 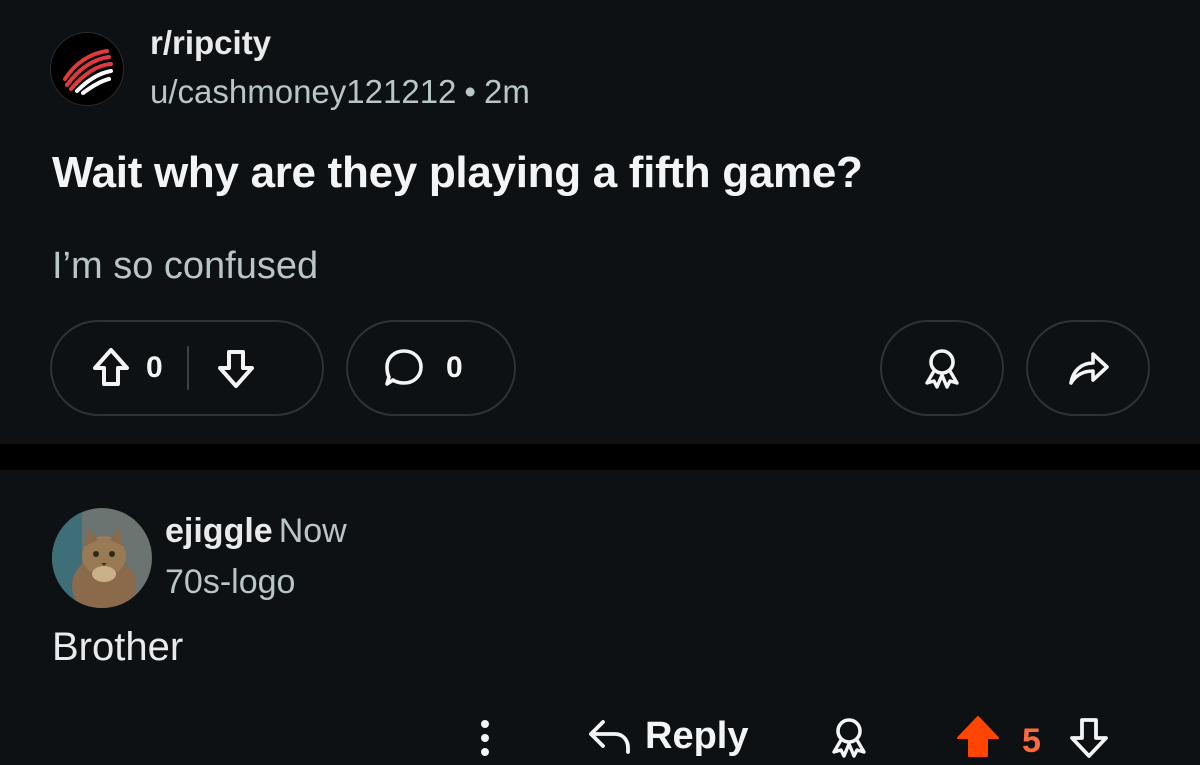 I want to click on comment-score: 5, so click(x=1031, y=741).